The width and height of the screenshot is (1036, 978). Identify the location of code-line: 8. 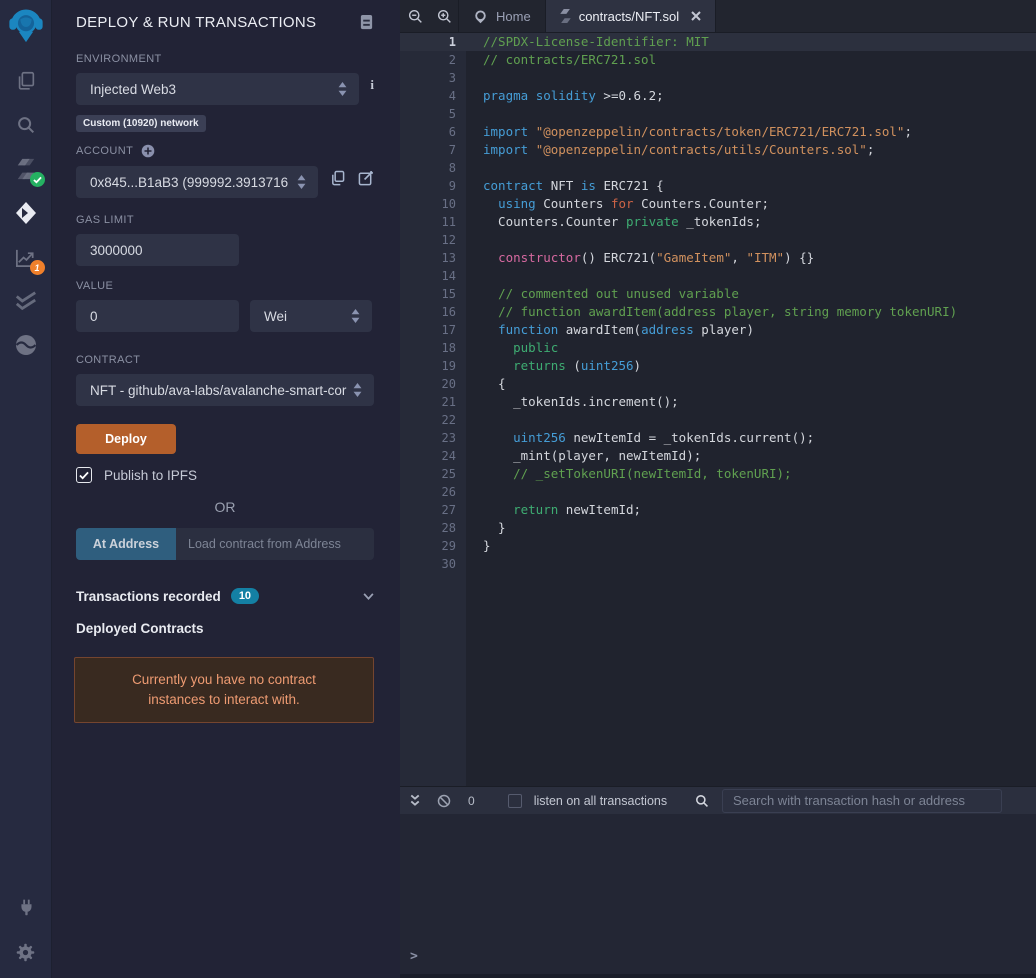
(718, 168).